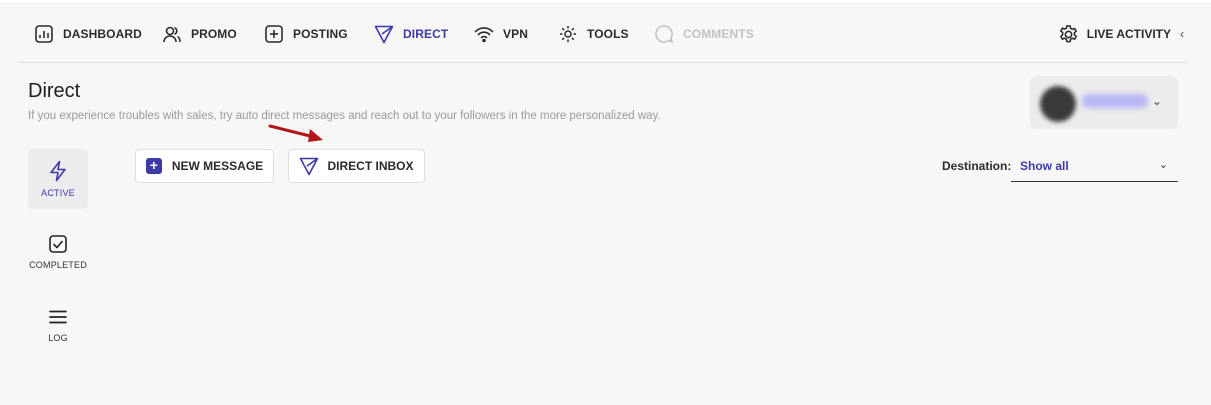 The height and width of the screenshot is (405, 1211). What do you see at coordinates (58, 317) in the screenshot?
I see `menu-icon` at bounding box center [58, 317].